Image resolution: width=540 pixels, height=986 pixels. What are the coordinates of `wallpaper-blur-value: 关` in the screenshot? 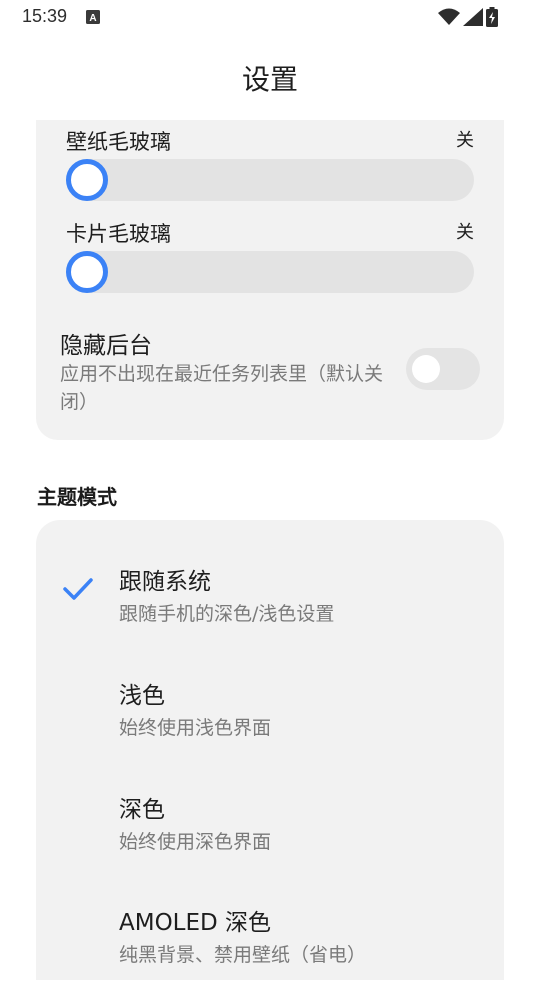 It's located at (465, 140).